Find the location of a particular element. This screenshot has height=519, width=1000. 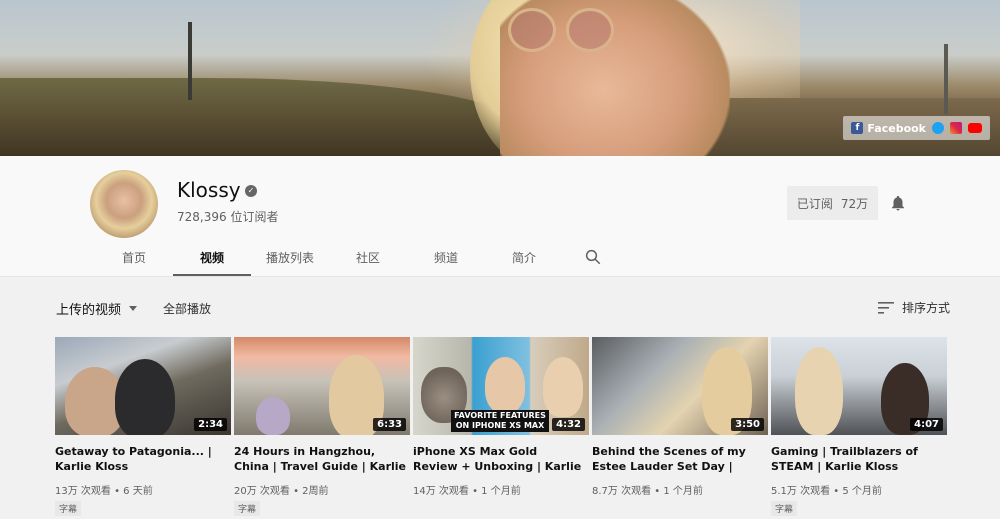

twitter-icon is located at coordinates (938, 128).